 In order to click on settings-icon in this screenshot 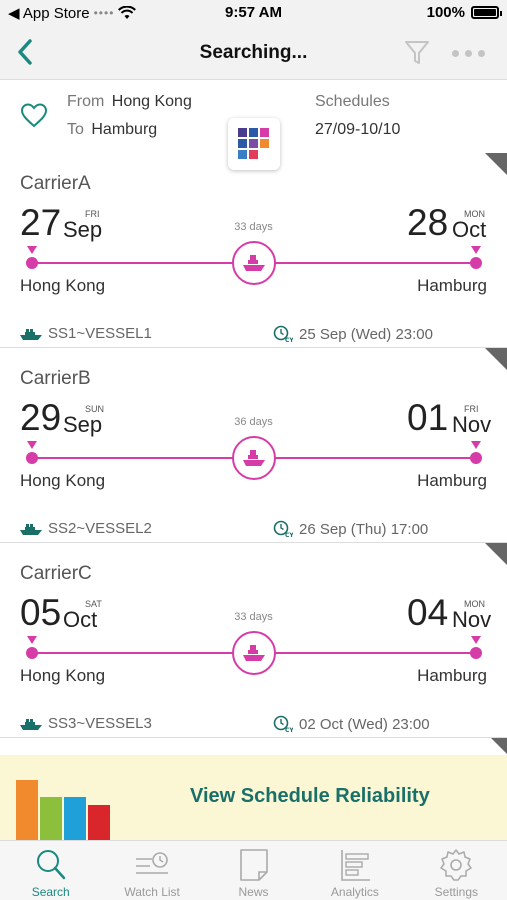, I will do `click(456, 865)`.